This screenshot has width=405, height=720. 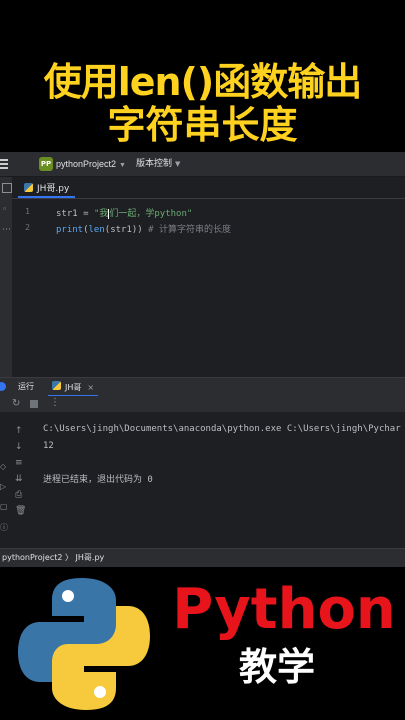 What do you see at coordinates (20, 511) in the screenshot?
I see `trash-icon: 🗑` at bounding box center [20, 511].